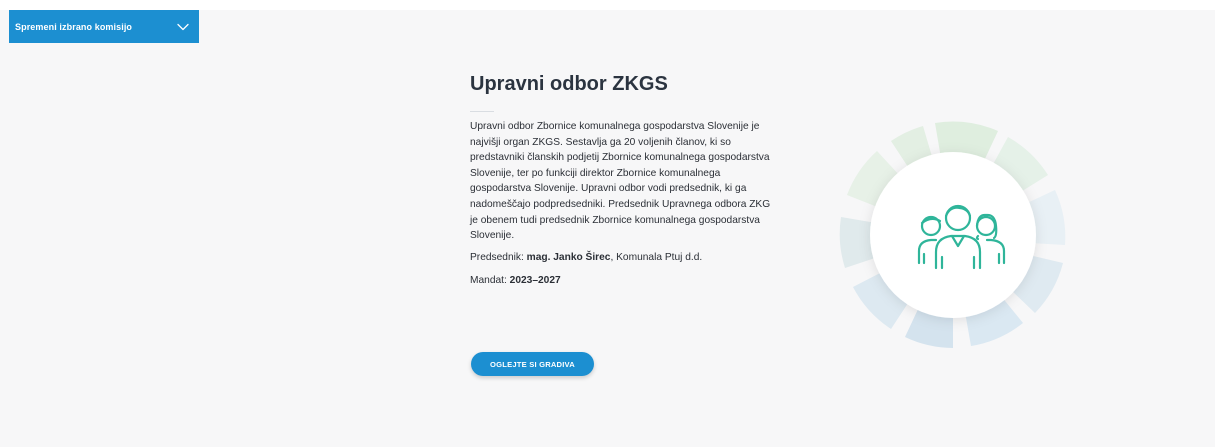  Describe the element at coordinates (497, 257) in the screenshot. I see `president-label: Predsednik:` at that location.